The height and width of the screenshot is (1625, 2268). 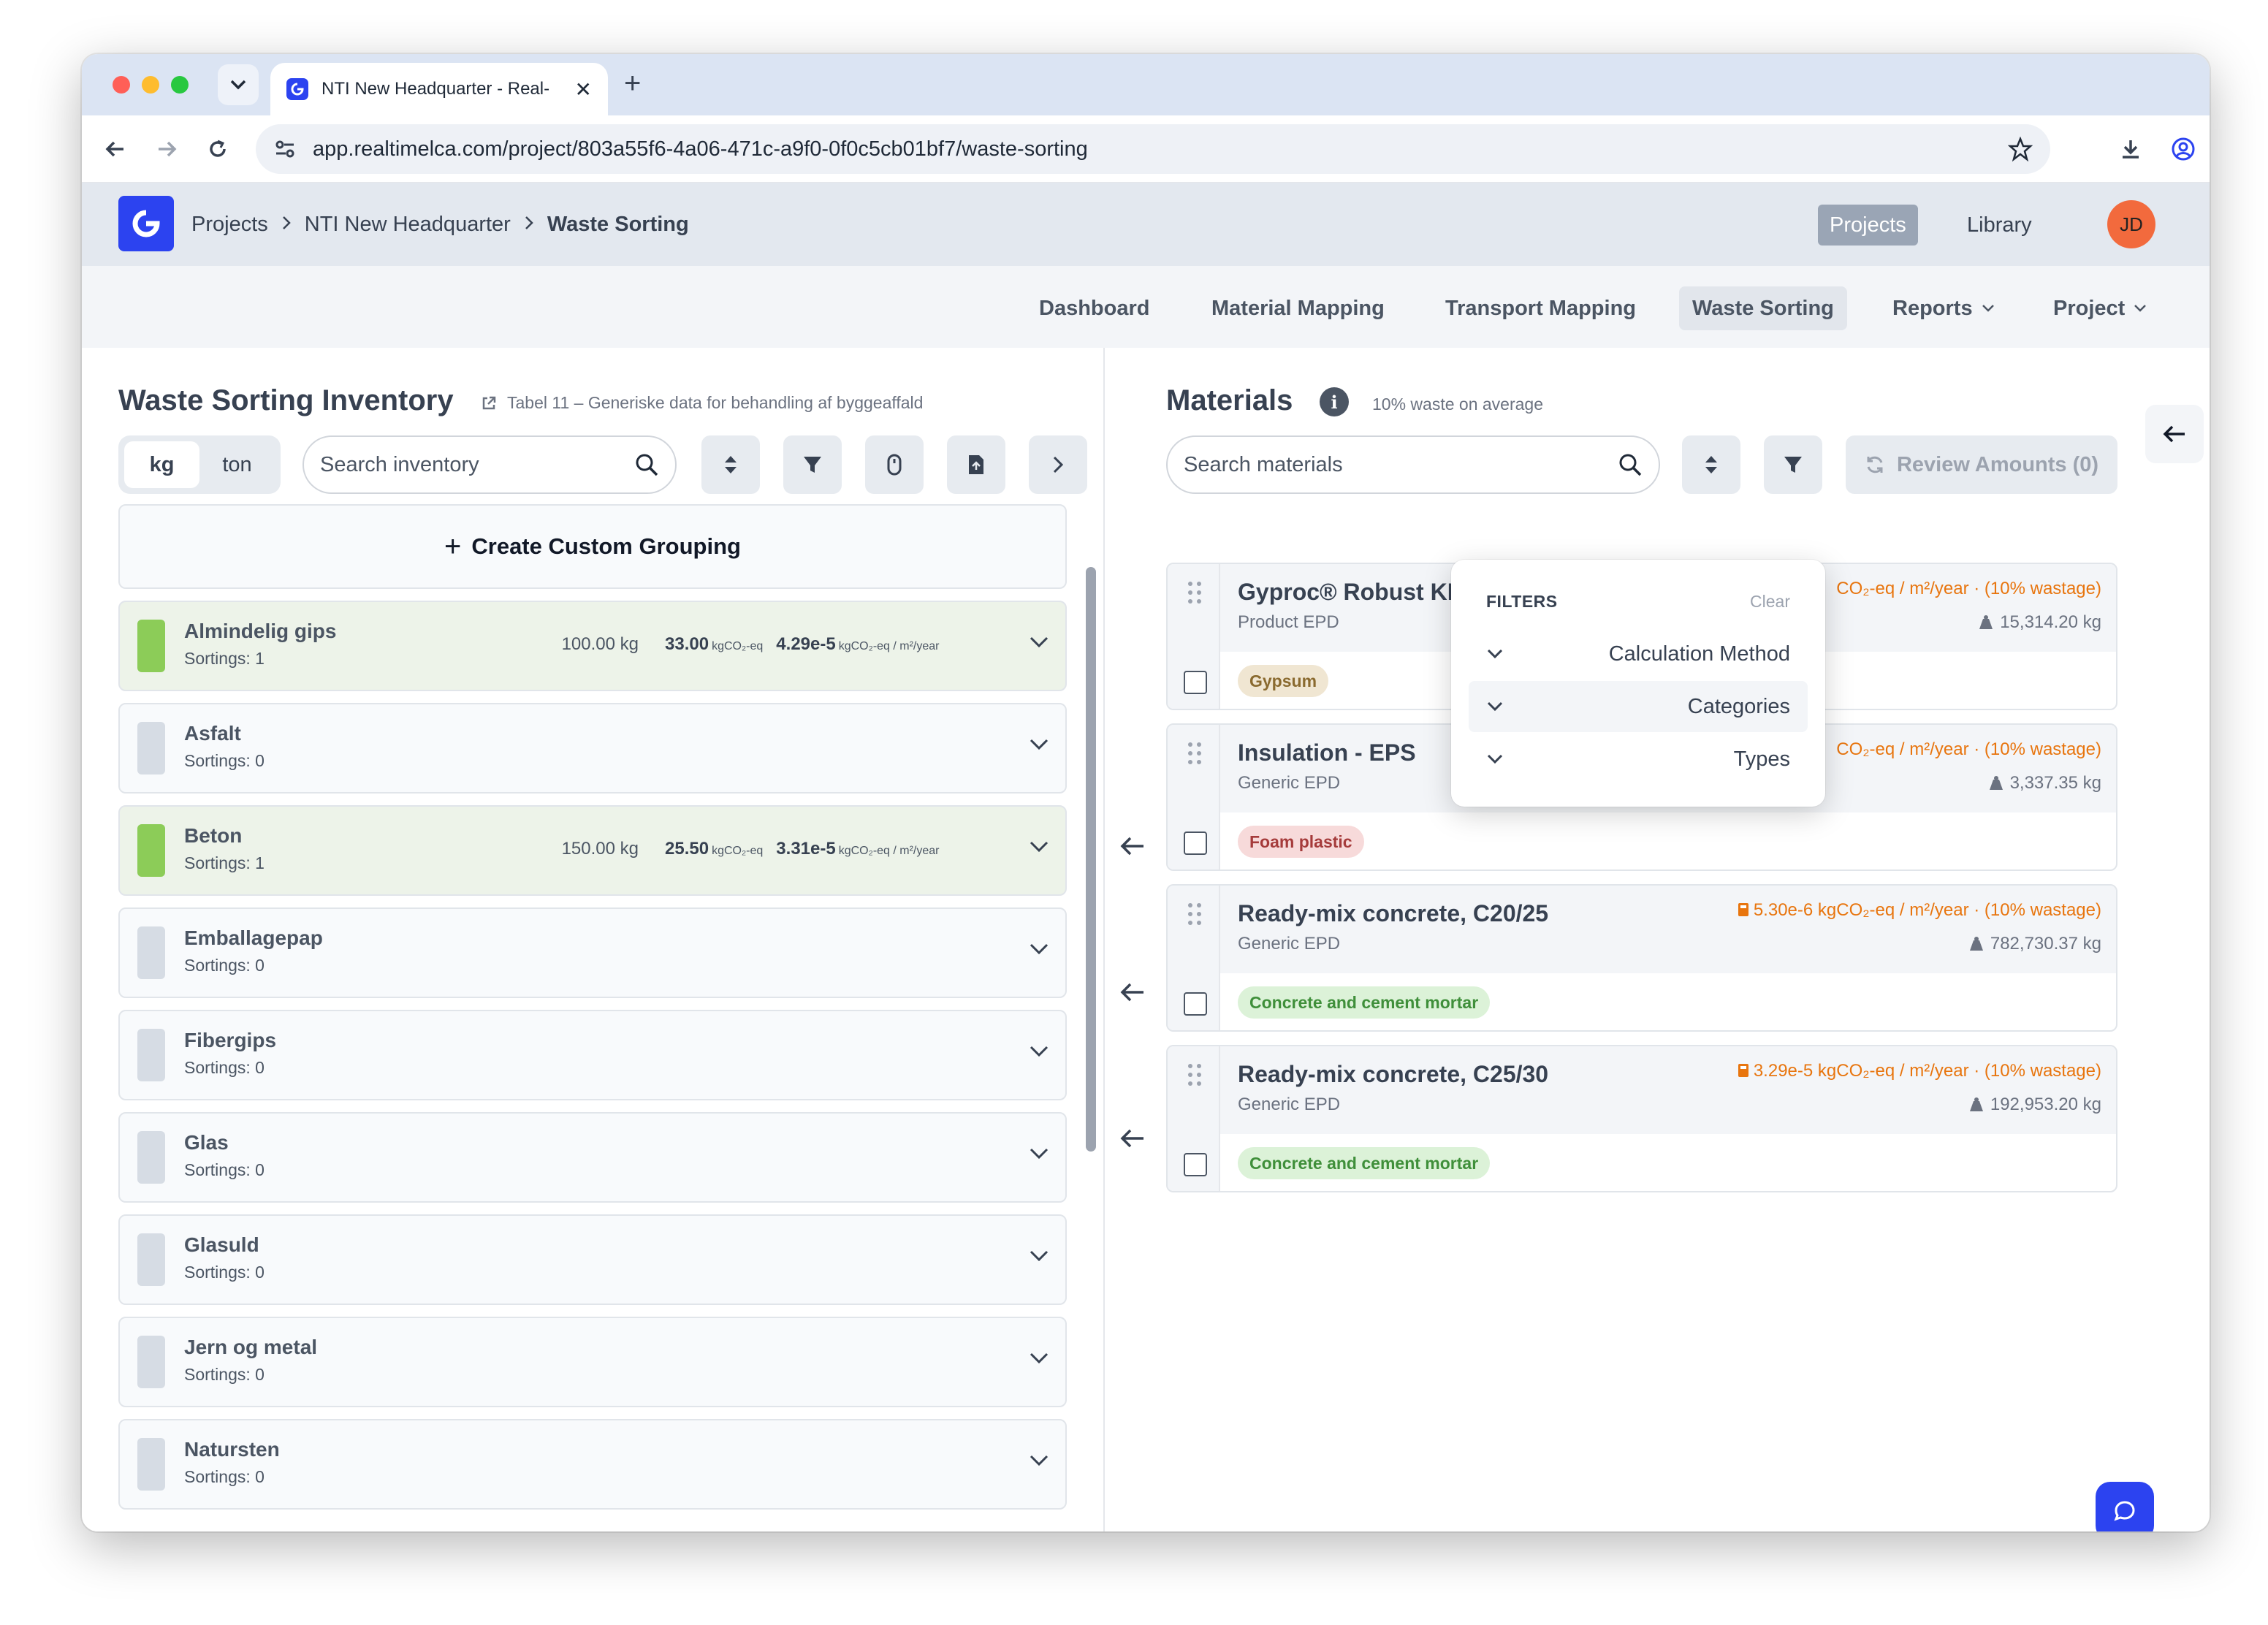 I want to click on materials-note: 10% waste on average, so click(x=1457, y=404).